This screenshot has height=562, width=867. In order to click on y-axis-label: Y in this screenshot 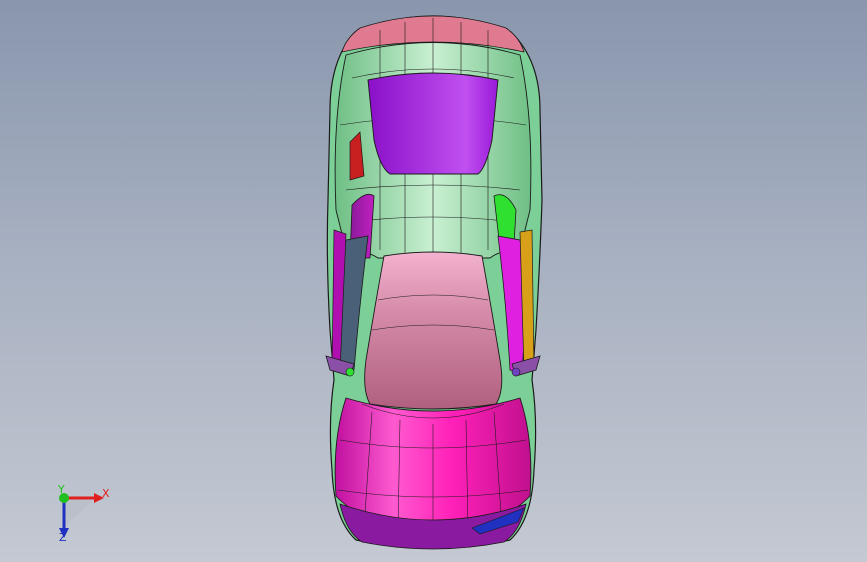, I will do `click(61, 489)`.